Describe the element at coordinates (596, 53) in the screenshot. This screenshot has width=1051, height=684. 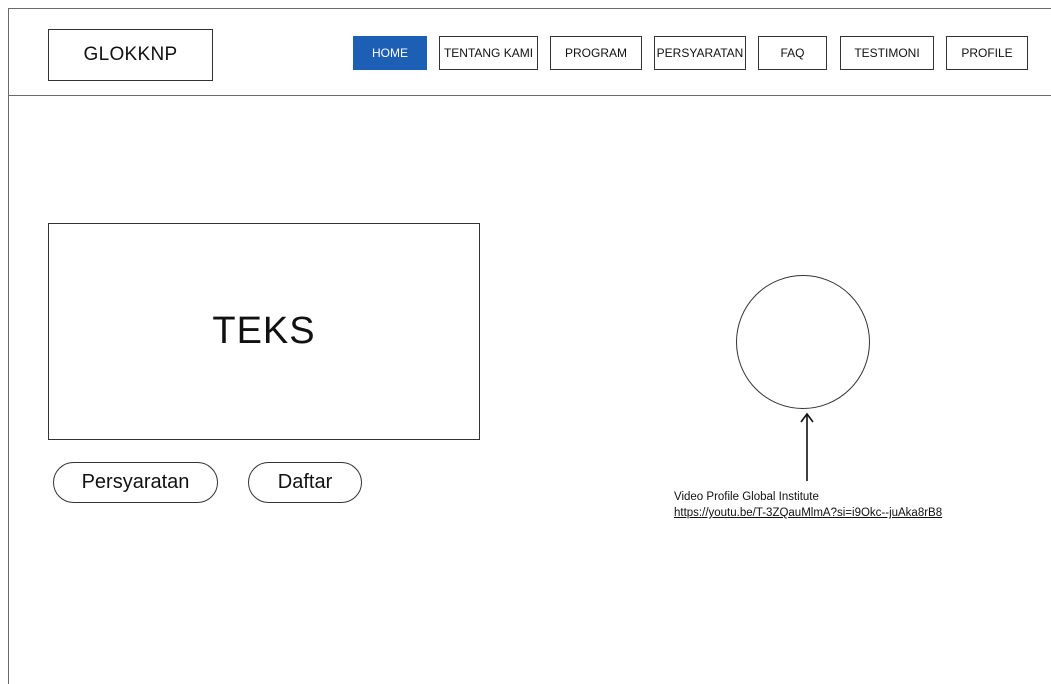
I see `nav-program-button: PROGRAM` at that location.